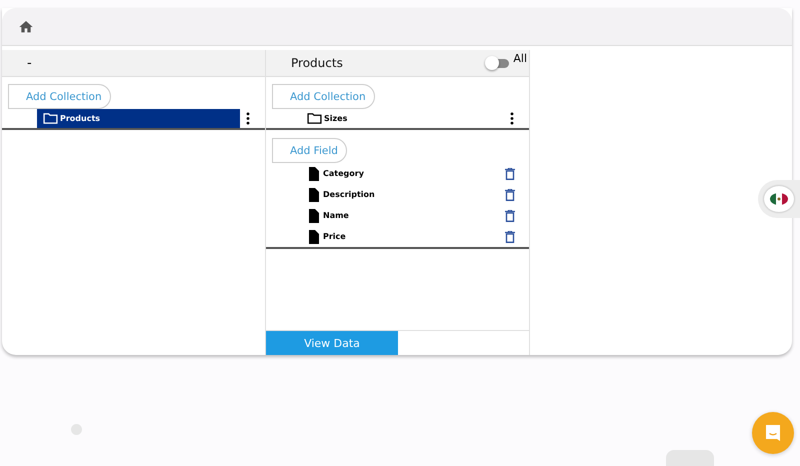 This screenshot has height=466, width=800. I want to click on panel-title: -, so click(29, 63).